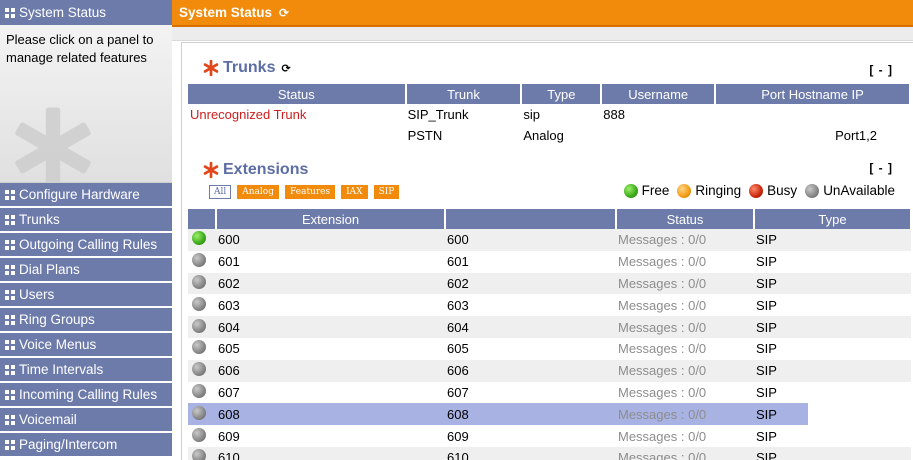 This screenshot has width=913, height=460. I want to click on free-status-icon, so click(630, 190).